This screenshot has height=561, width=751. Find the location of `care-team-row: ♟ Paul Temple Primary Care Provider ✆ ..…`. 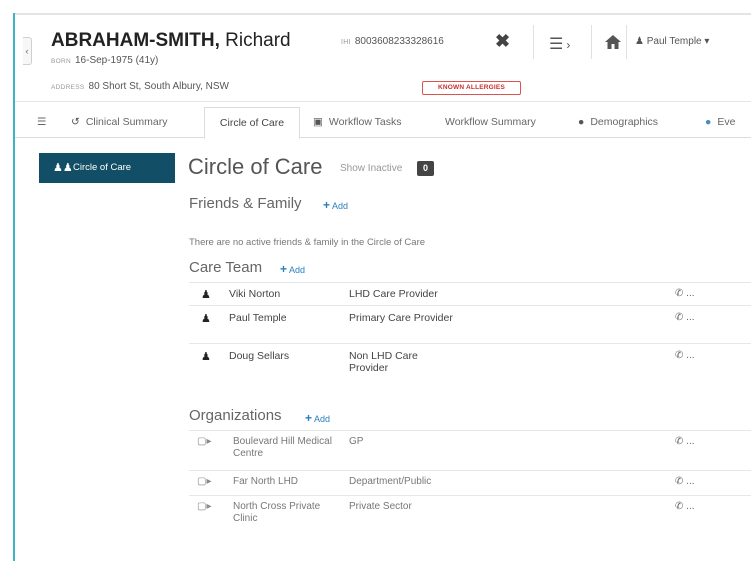

care-team-row: ♟ Paul Temple Primary Care Provider ✆ ..… is located at coordinates (470, 326).